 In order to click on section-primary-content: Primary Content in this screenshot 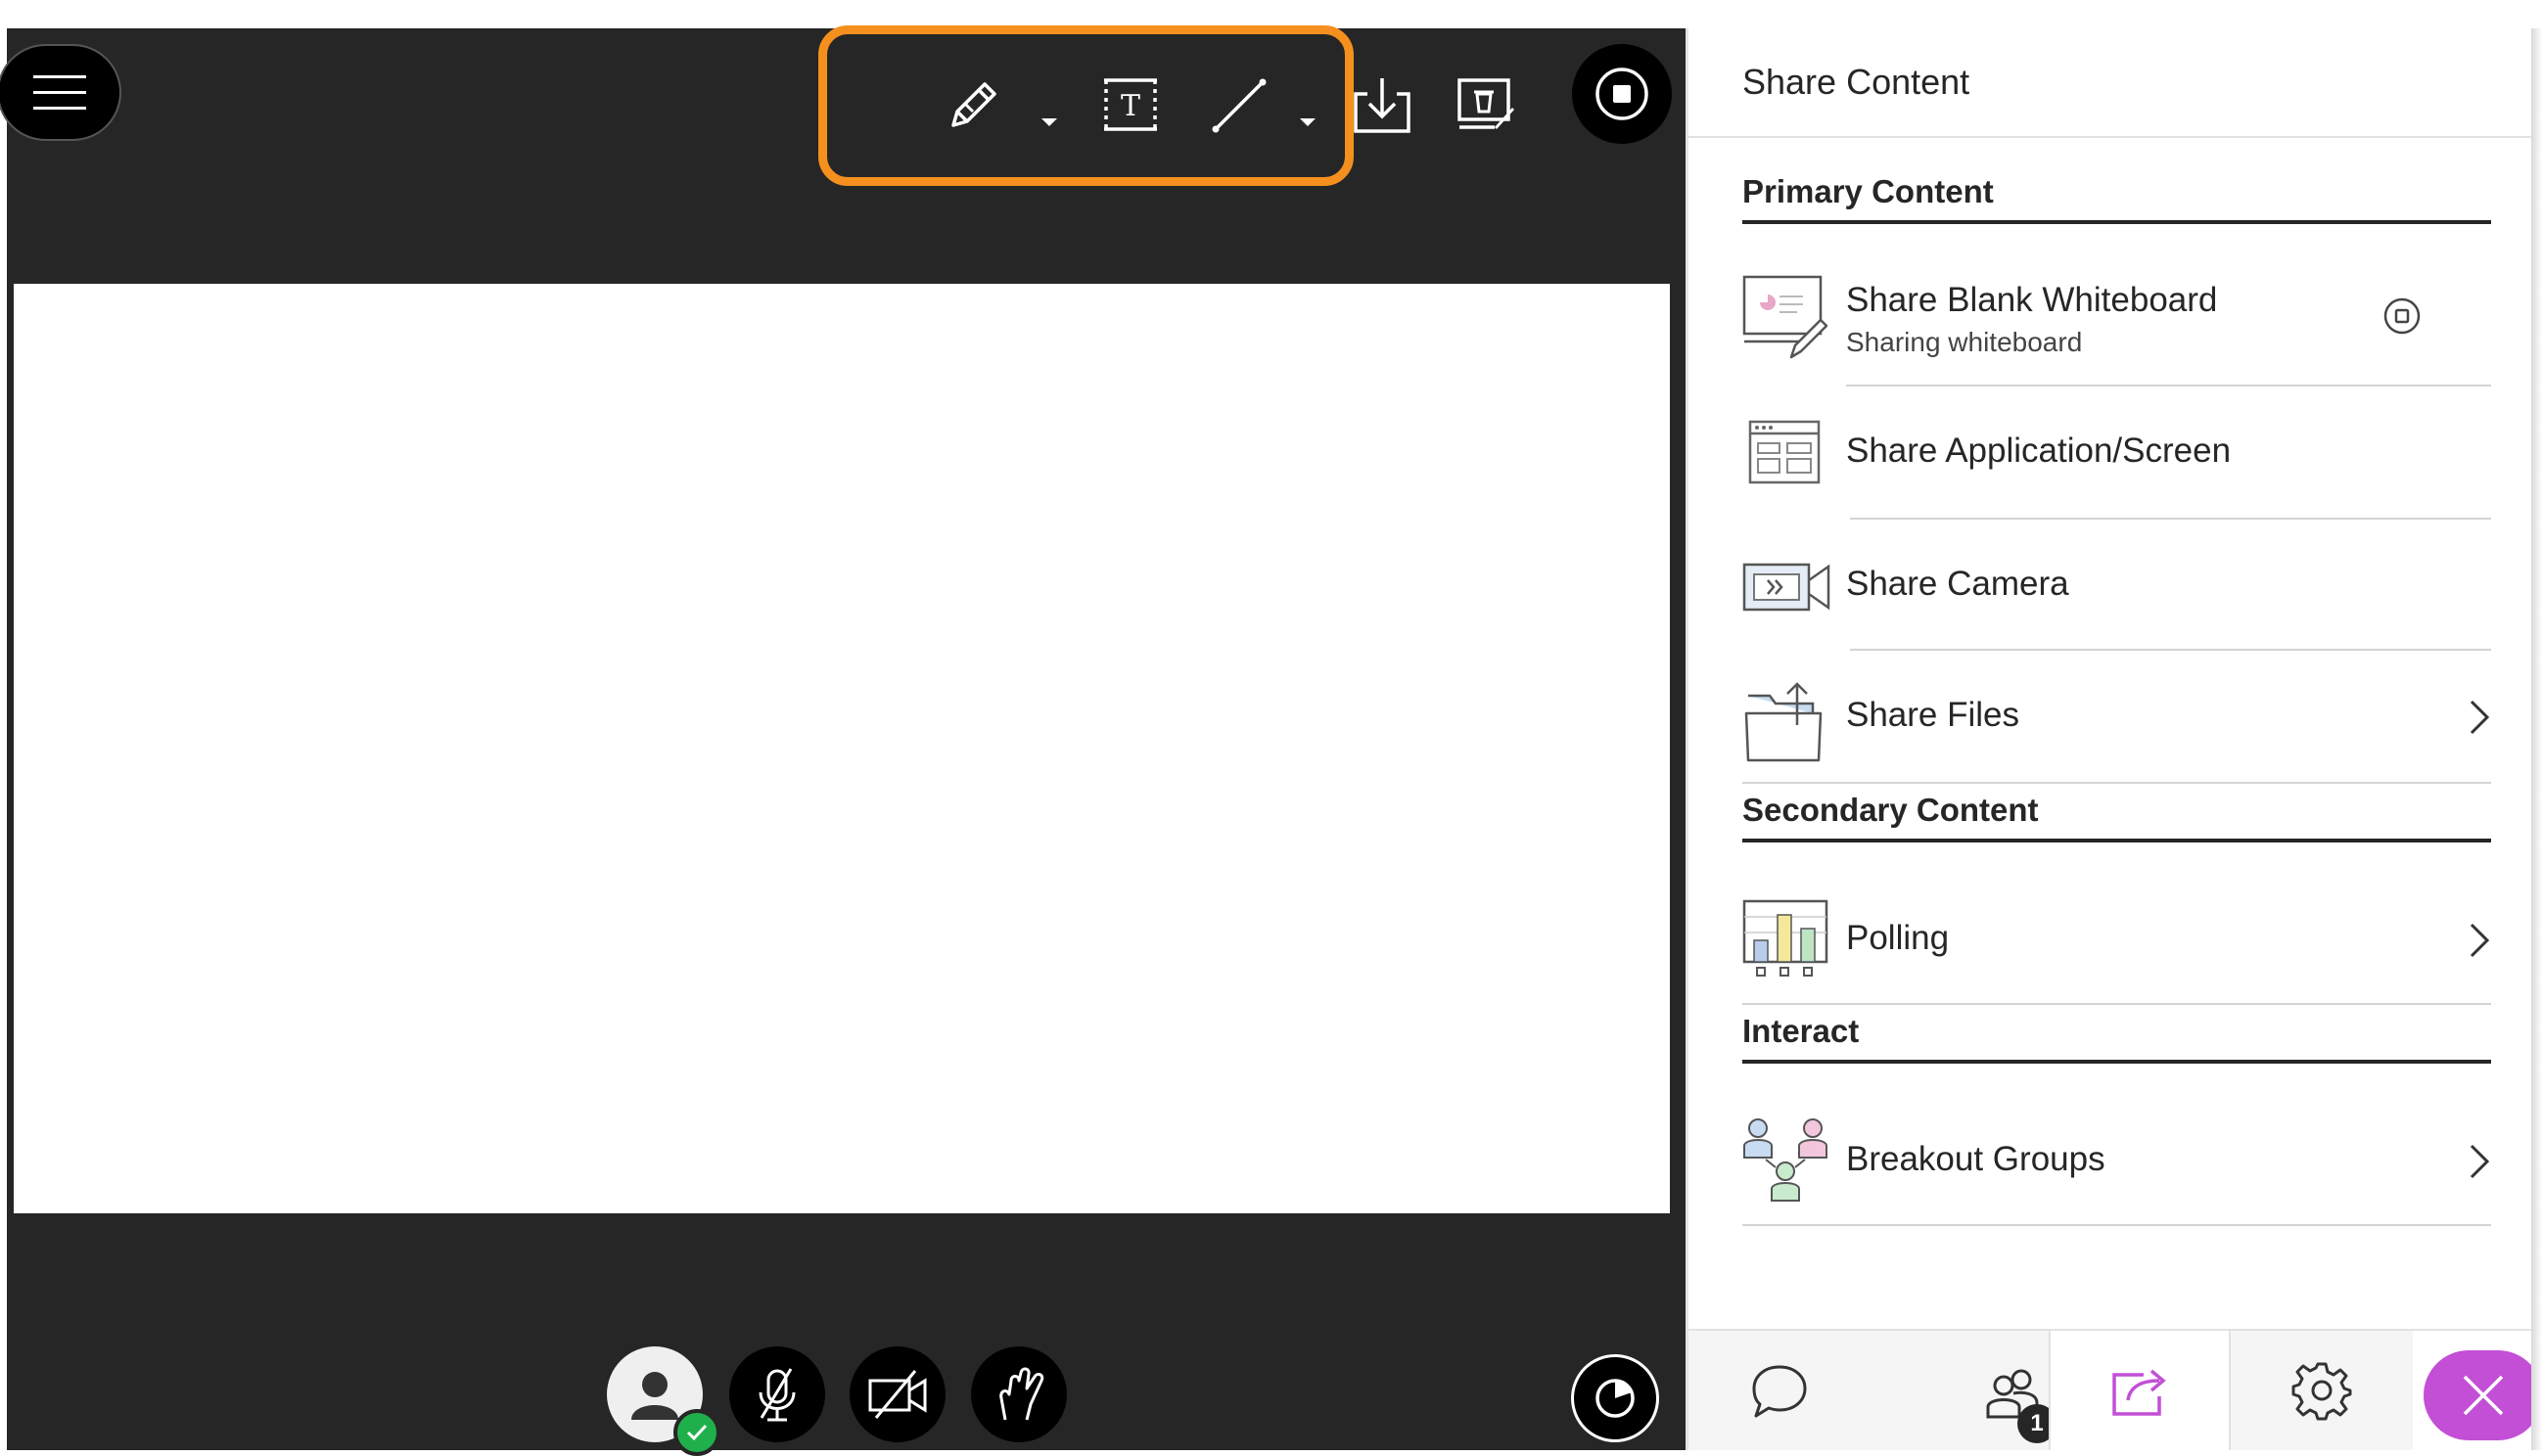, I will do `click(2116, 198)`.